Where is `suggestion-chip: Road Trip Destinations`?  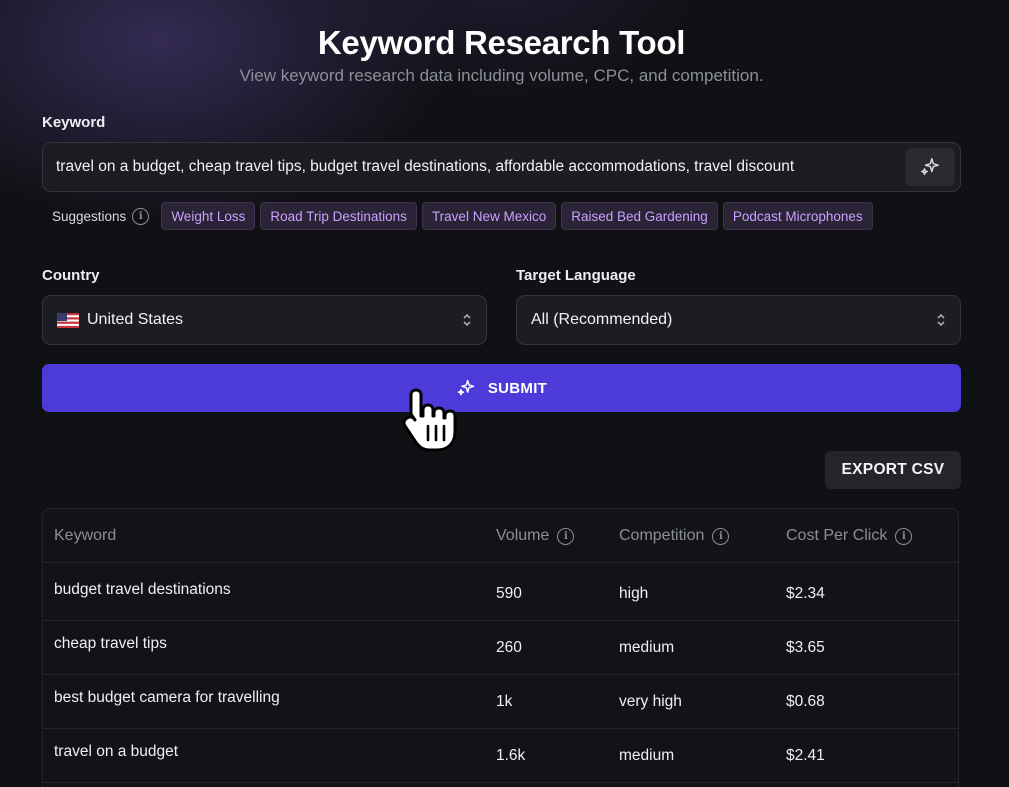 suggestion-chip: Road Trip Destinations is located at coordinates (338, 216).